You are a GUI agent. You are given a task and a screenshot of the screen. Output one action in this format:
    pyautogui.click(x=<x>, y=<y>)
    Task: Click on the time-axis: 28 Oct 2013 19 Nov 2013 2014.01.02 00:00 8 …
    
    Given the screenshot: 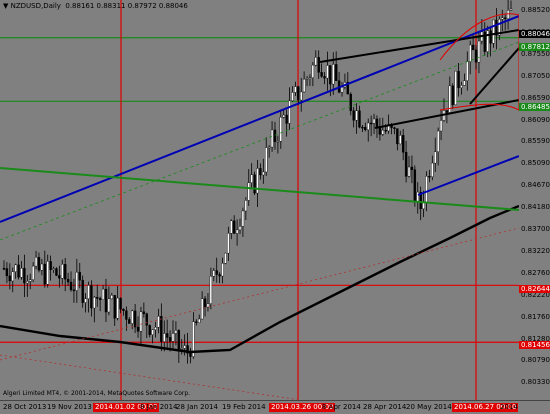 What is the action you would take?
    pyautogui.click(x=275, y=407)
    